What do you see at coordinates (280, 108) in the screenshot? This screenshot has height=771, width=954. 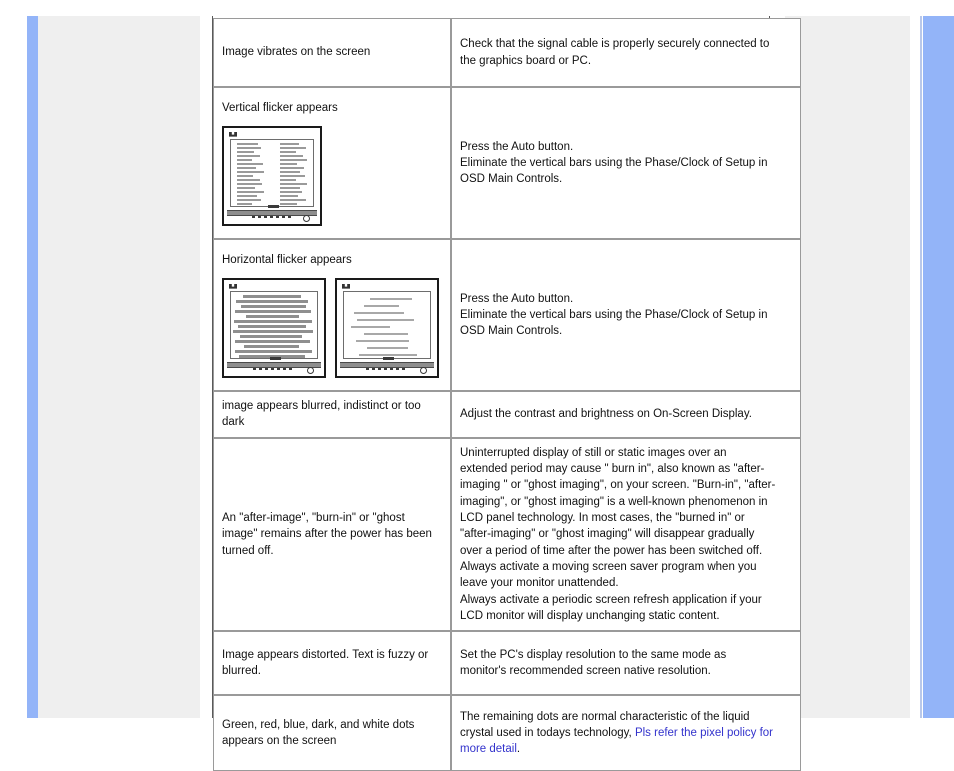 I see `symptom-text: Vertical flicker appears` at bounding box center [280, 108].